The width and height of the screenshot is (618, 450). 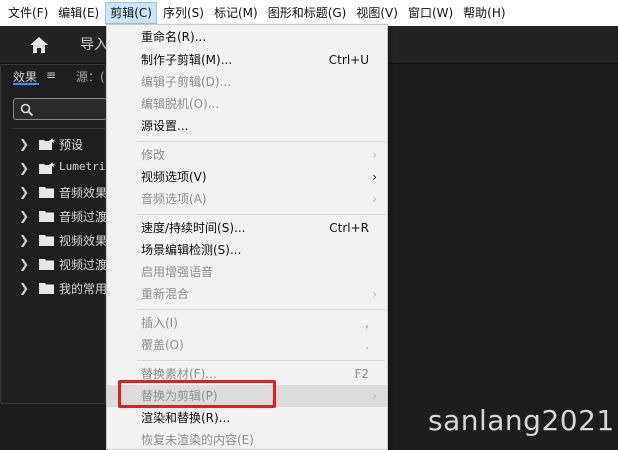 I want to click on menu-item-remix: 重新混合 ›, so click(x=247, y=294).